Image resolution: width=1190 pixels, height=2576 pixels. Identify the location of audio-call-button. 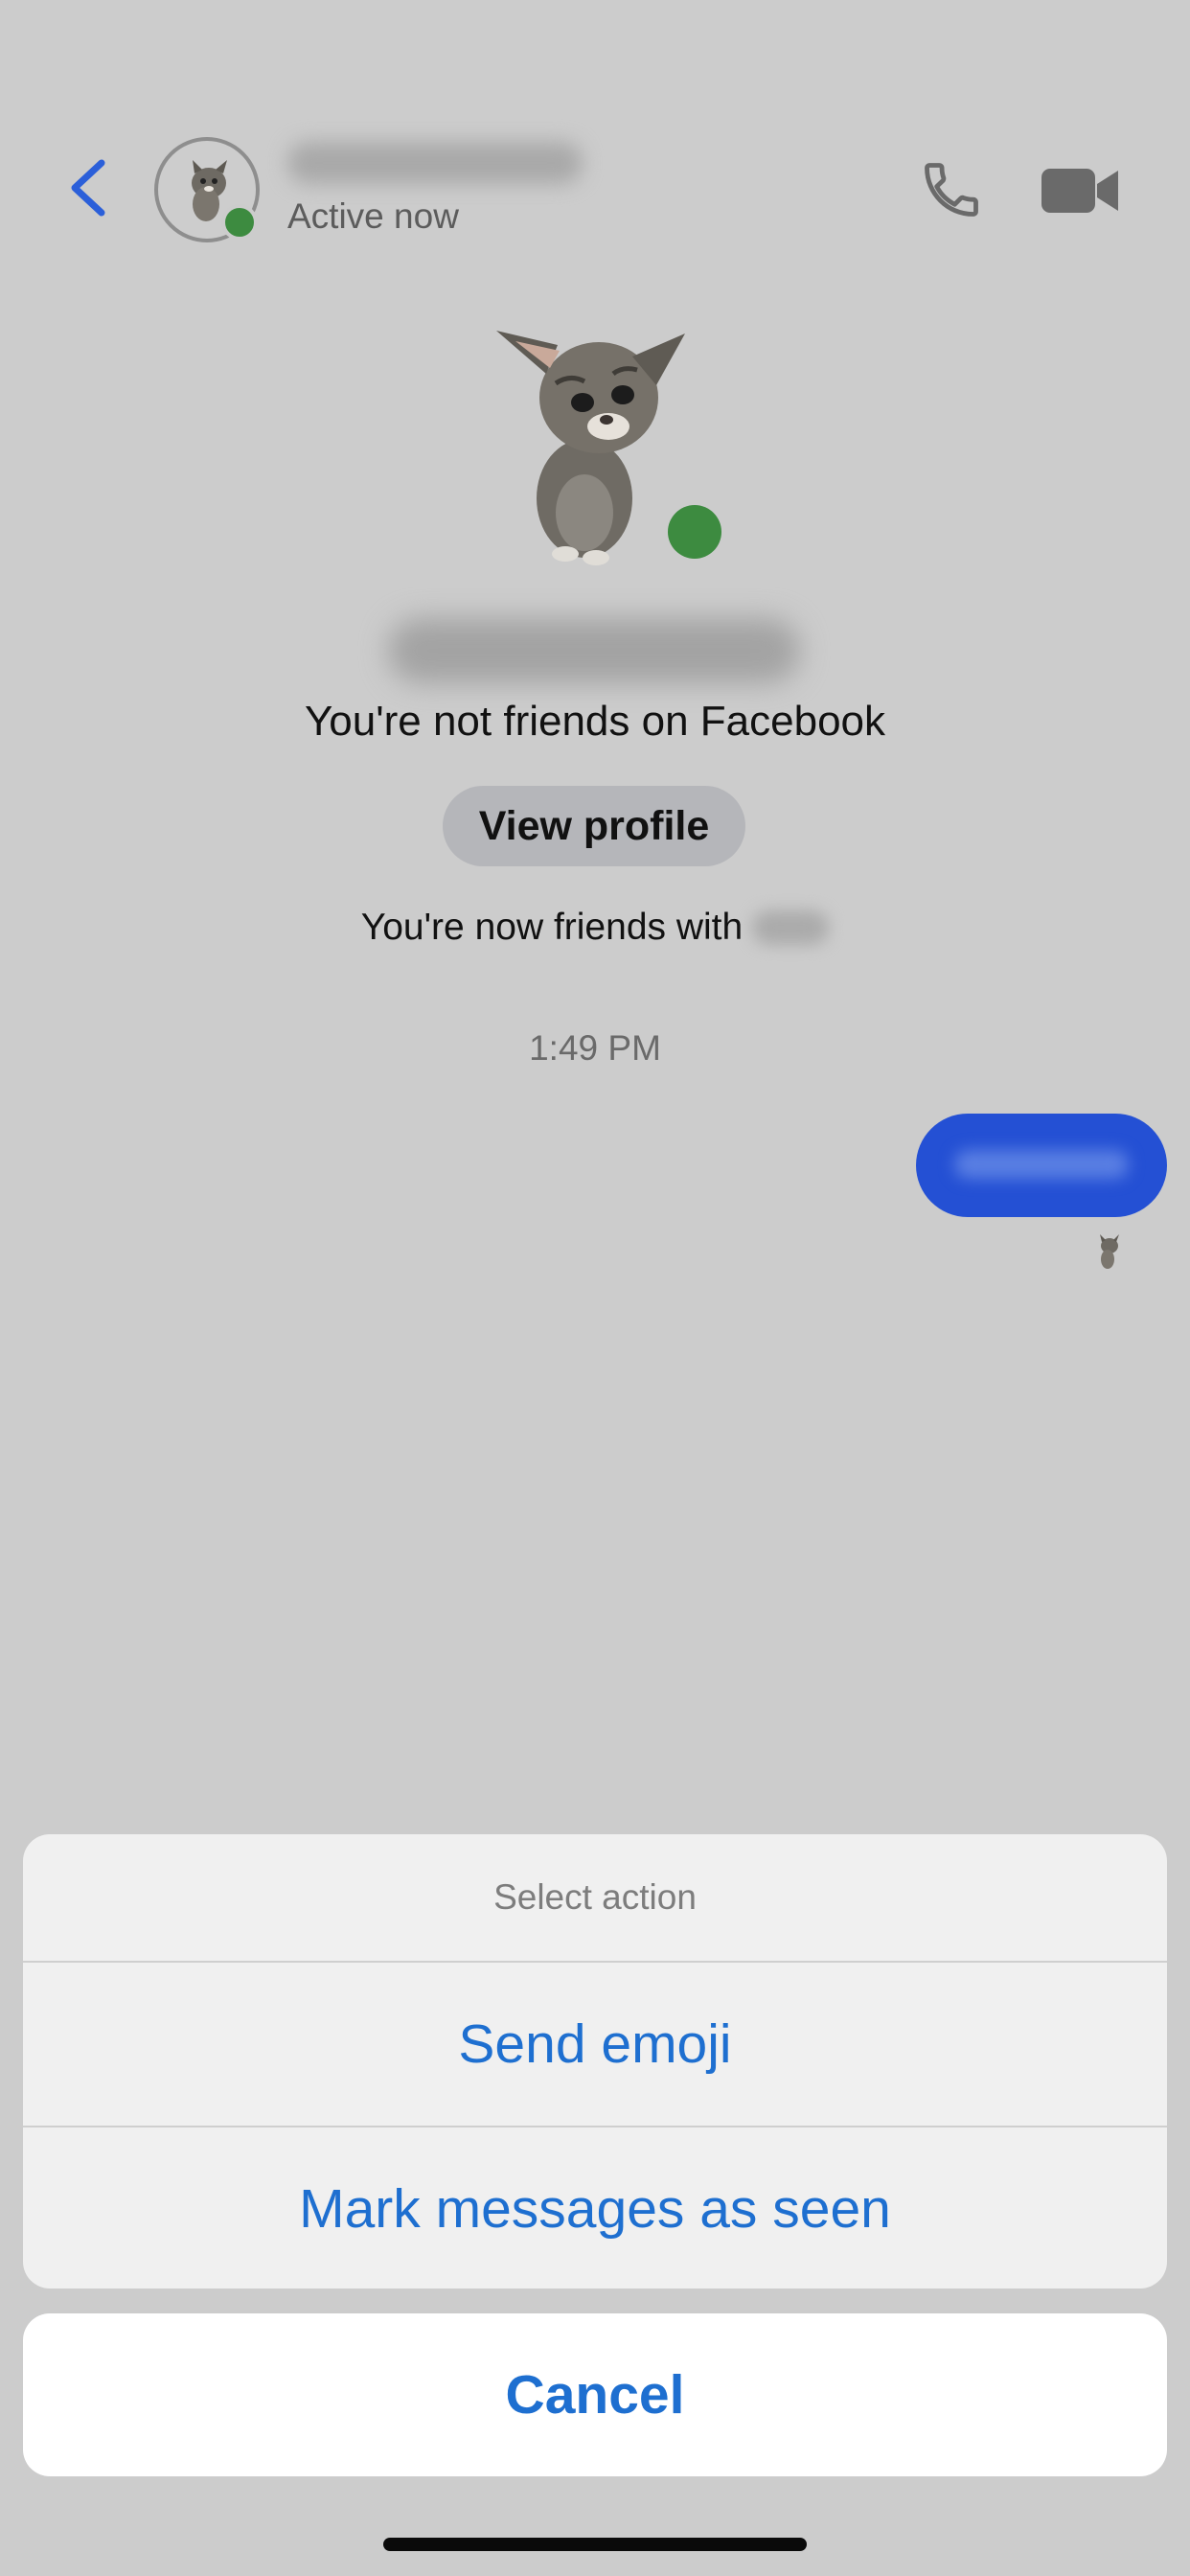
(952, 189).